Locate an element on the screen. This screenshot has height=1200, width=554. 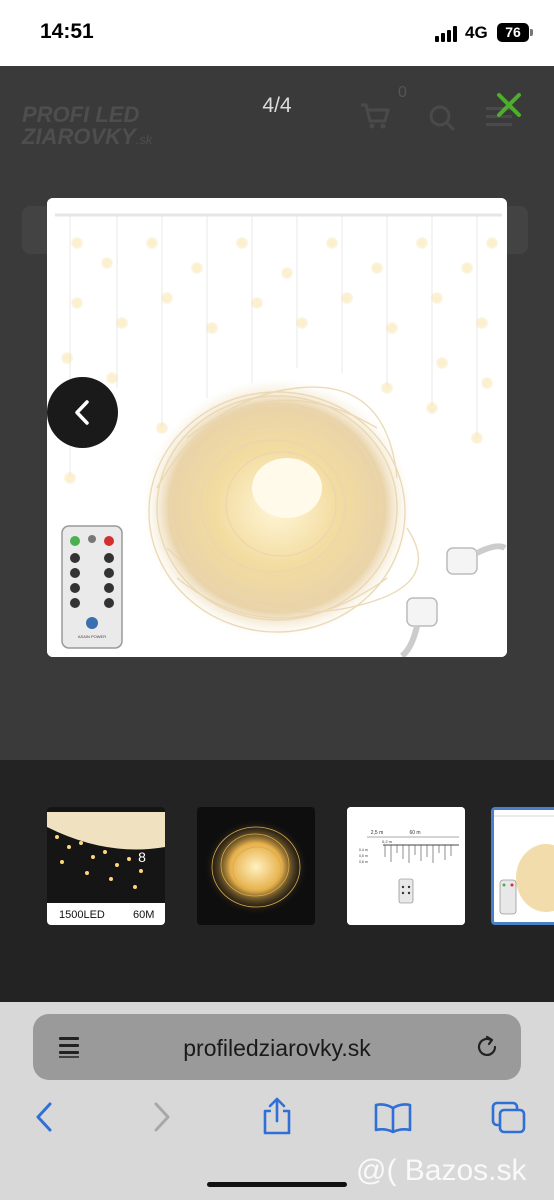
thumb-product-active is located at coordinates (522, 866).